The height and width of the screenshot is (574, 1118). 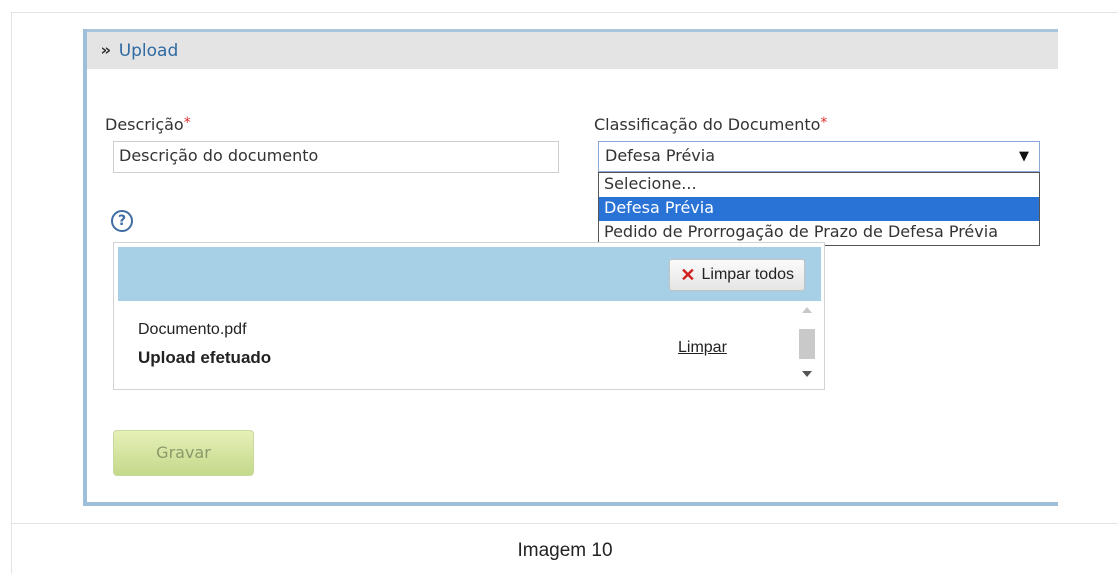 What do you see at coordinates (748, 274) in the screenshot?
I see `clear-all-label: Limpar todos` at bounding box center [748, 274].